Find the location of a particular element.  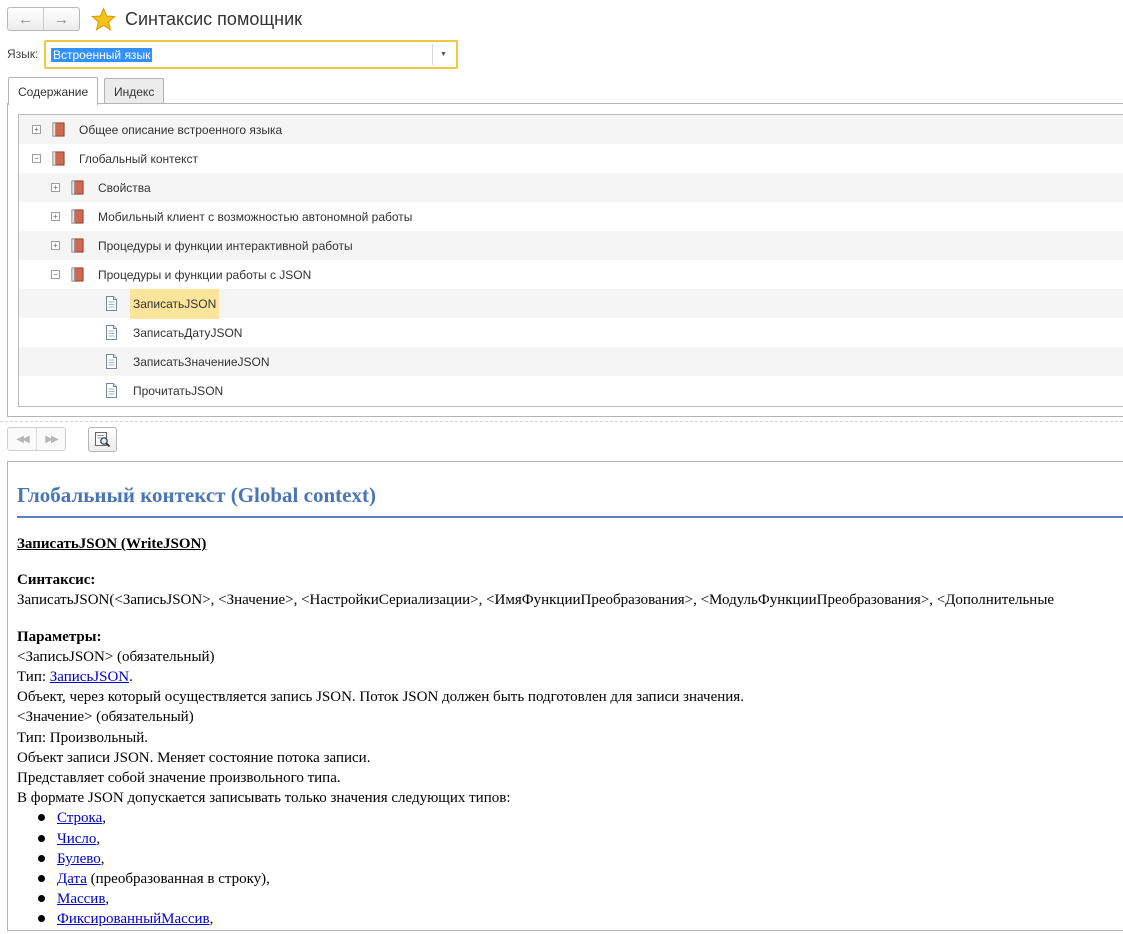

tree-item-label: Свойства is located at coordinates (124, 188).